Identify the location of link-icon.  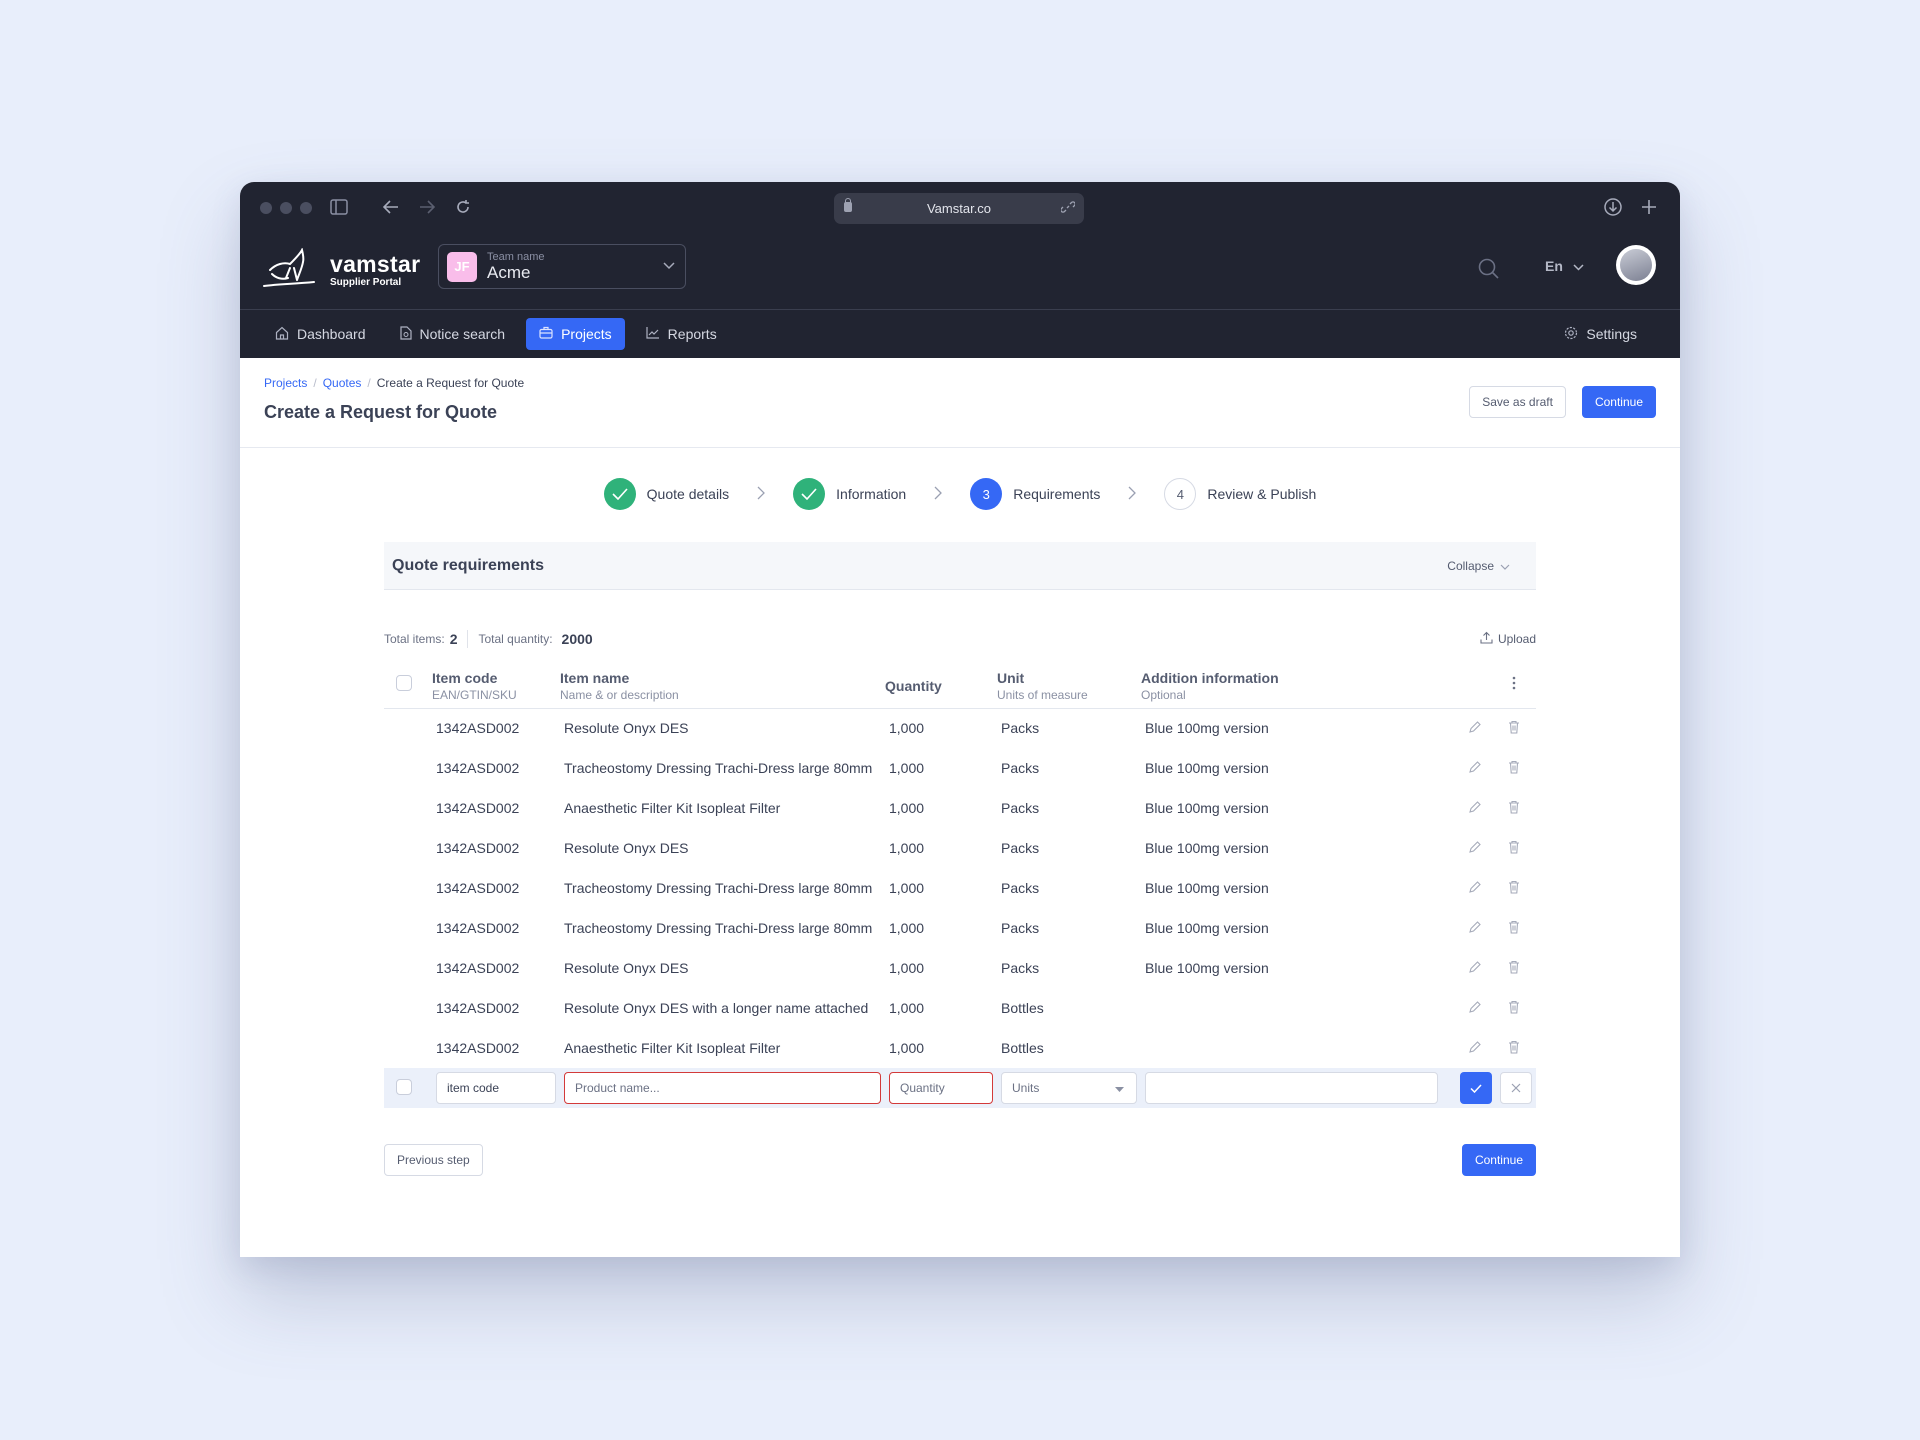
(1068, 208).